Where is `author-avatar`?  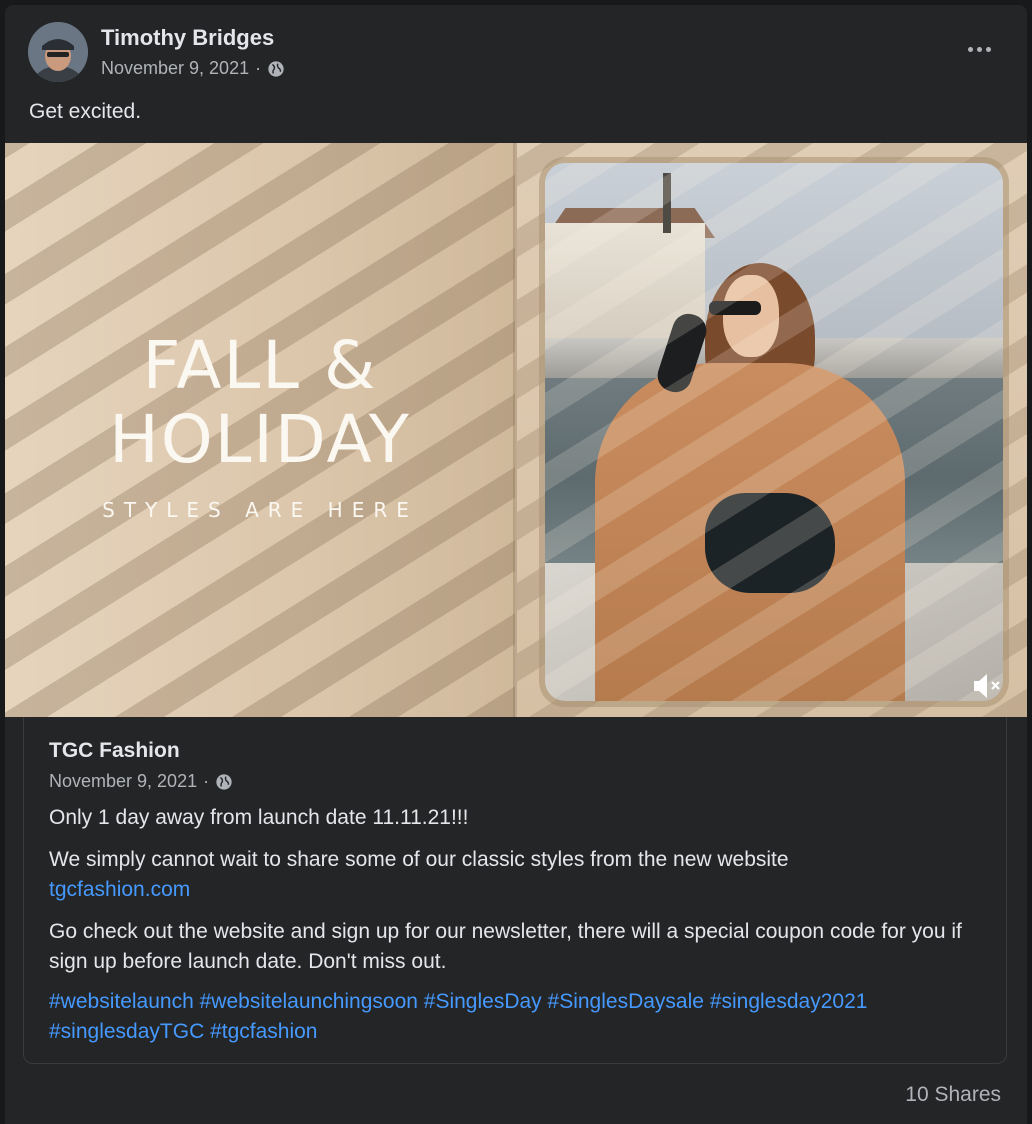
author-avatar is located at coordinates (58, 52).